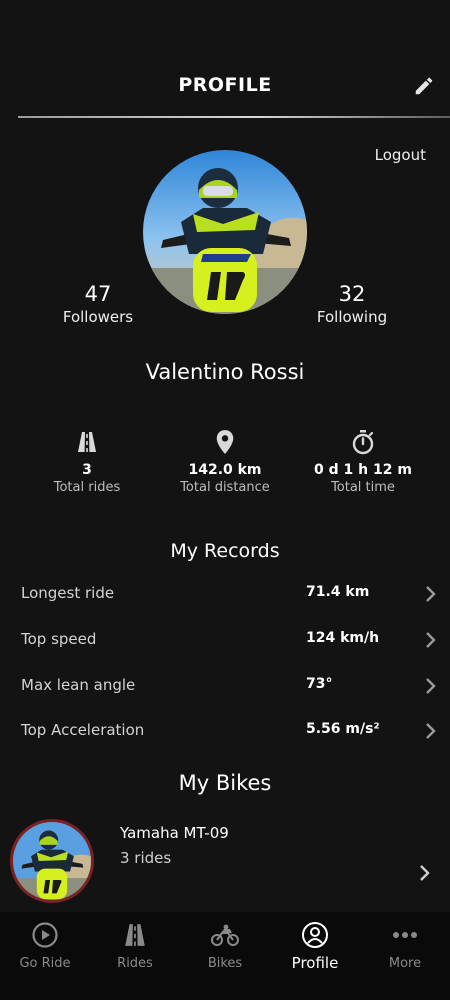  I want to click on pencil-icon, so click(424, 86).